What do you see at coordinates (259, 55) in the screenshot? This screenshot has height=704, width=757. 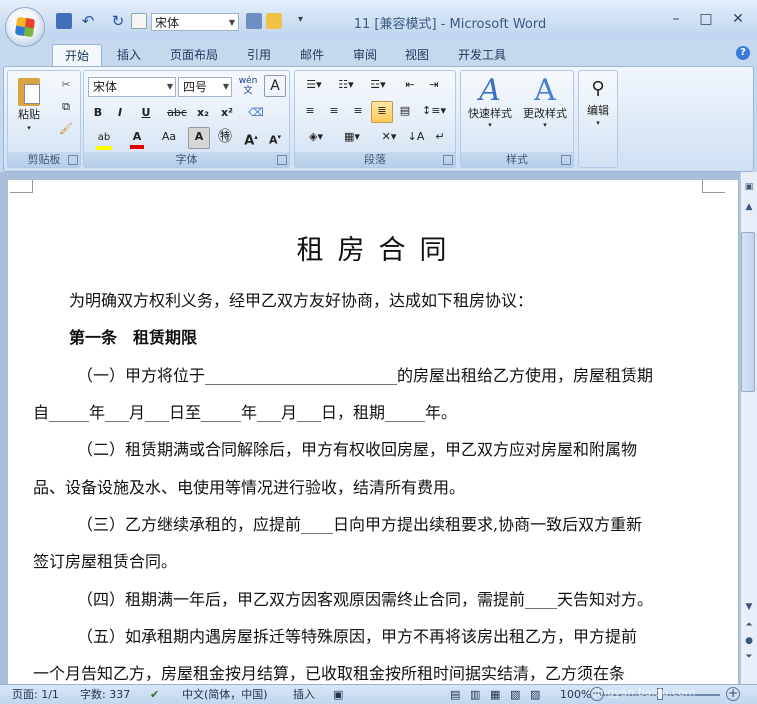 I see `tab-references: 引用` at bounding box center [259, 55].